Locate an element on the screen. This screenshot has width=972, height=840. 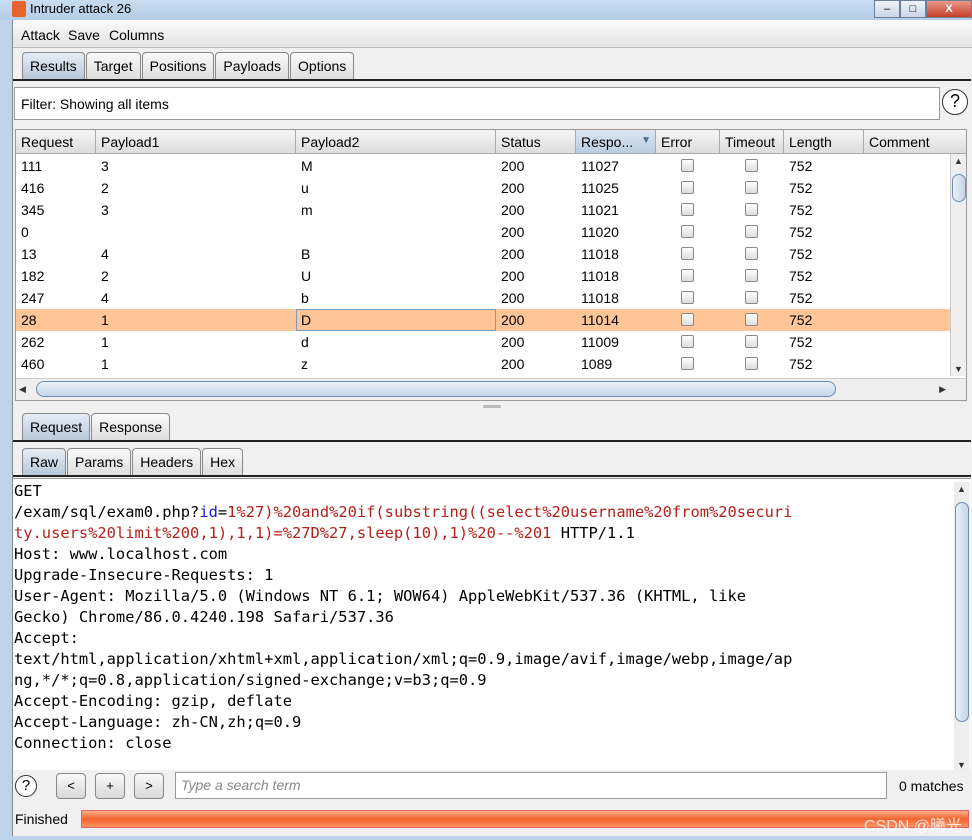
header-line: Accept: is located at coordinates (46, 638).